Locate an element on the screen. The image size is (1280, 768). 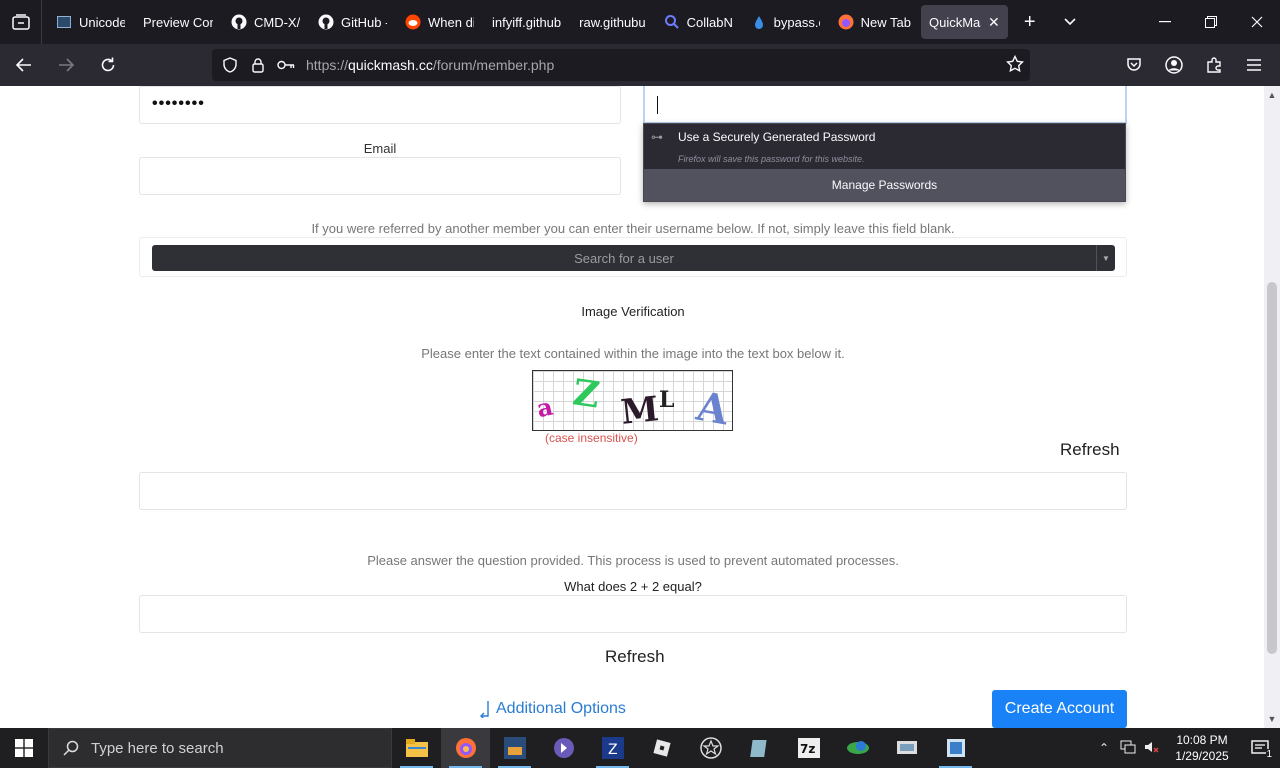
tab-unicode: Unicode is located at coordinates (90, 22).